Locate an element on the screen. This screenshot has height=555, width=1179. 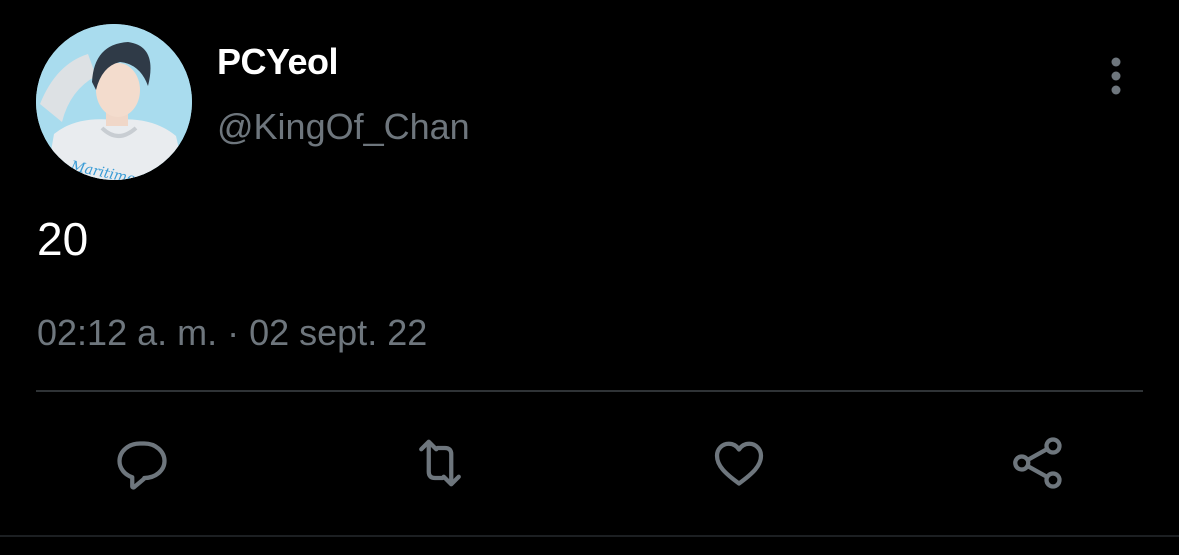
action-bar is located at coordinates (589, 463).